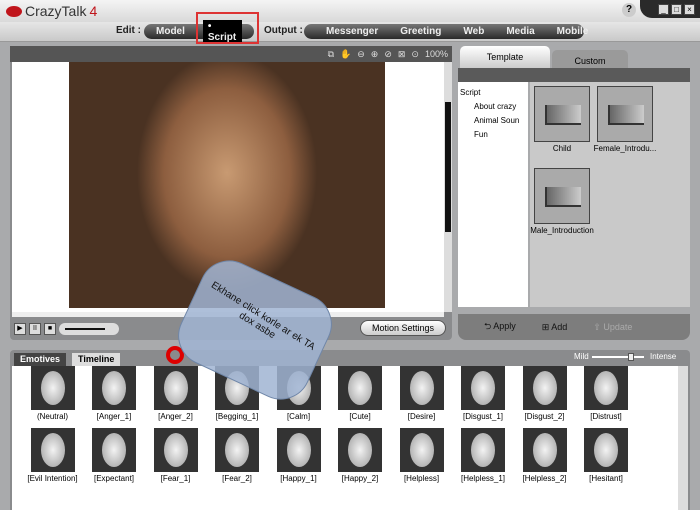 The height and width of the screenshot is (510, 700). What do you see at coordinates (562, 230) in the screenshot?
I see `template-label: Male_Introduction` at bounding box center [562, 230].